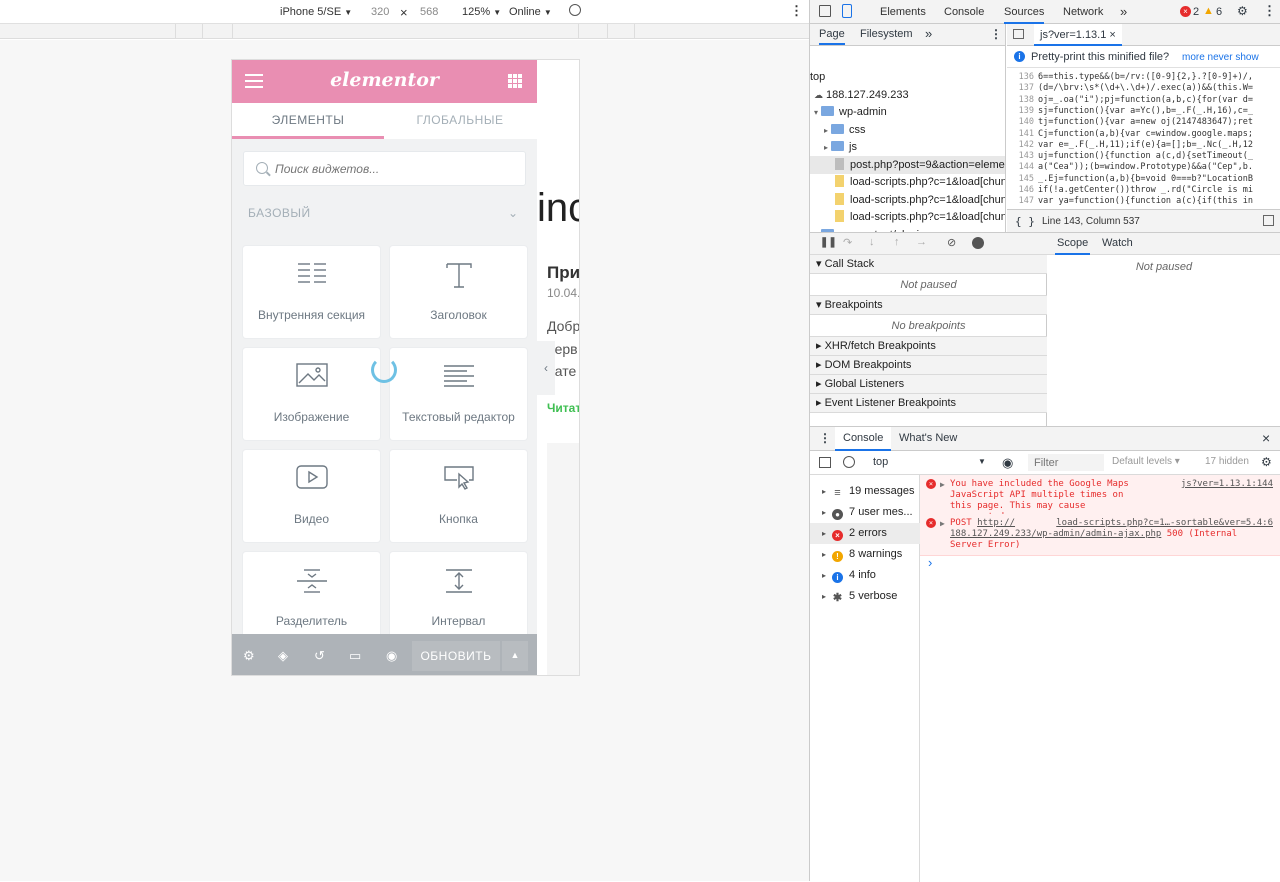 Image resolution: width=1280 pixels, height=882 pixels. What do you see at coordinates (951, 242) in the screenshot?
I see `deactivate-breakpoints-icon: ⊘` at bounding box center [951, 242].